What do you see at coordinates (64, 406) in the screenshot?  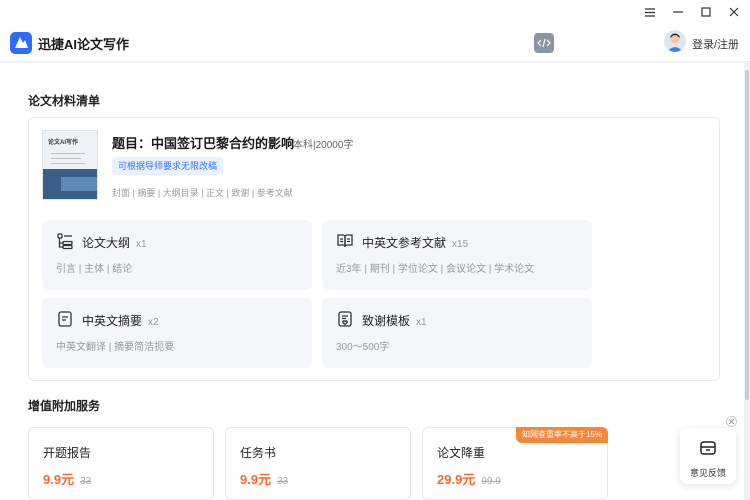 I see `addons-section-title: 增值附加服务` at bounding box center [64, 406].